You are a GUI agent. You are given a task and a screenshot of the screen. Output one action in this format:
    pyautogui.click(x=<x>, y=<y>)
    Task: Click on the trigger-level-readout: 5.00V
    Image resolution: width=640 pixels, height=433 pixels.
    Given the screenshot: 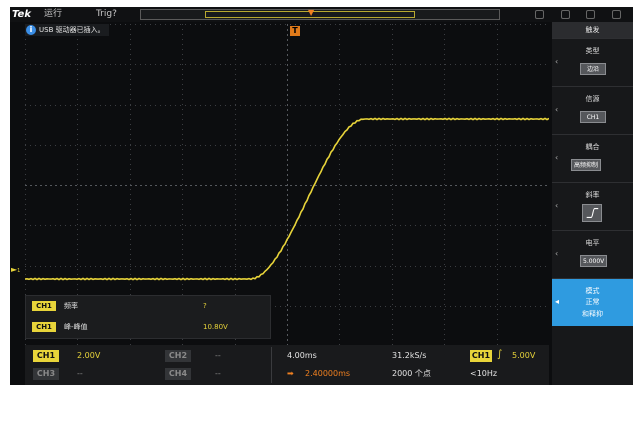 What is the action you would take?
    pyautogui.click(x=523, y=356)
    